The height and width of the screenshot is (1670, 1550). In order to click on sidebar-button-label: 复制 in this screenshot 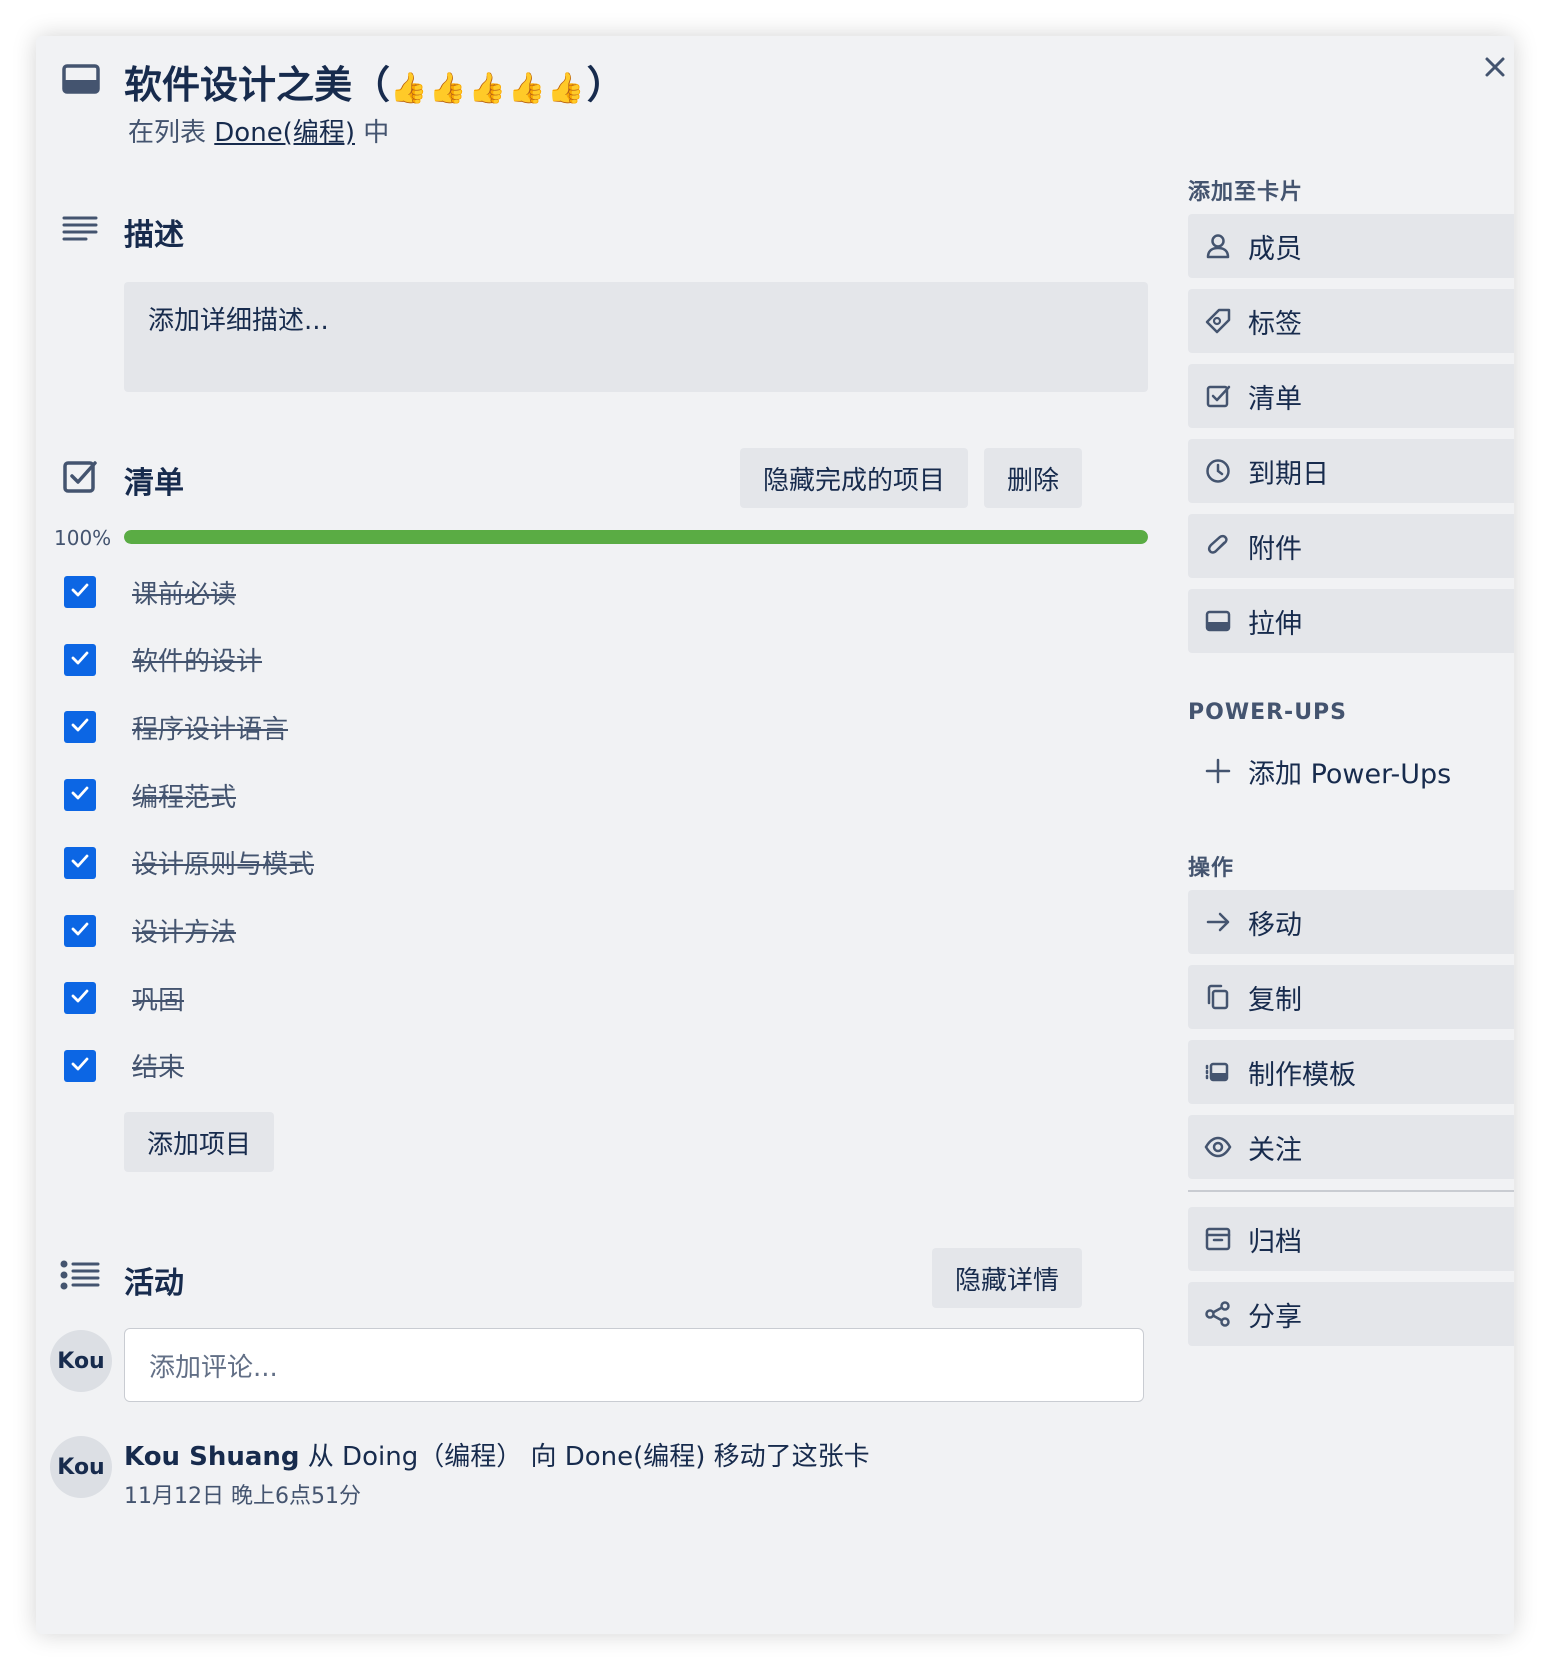, I will do `click(1275, 1000)`.